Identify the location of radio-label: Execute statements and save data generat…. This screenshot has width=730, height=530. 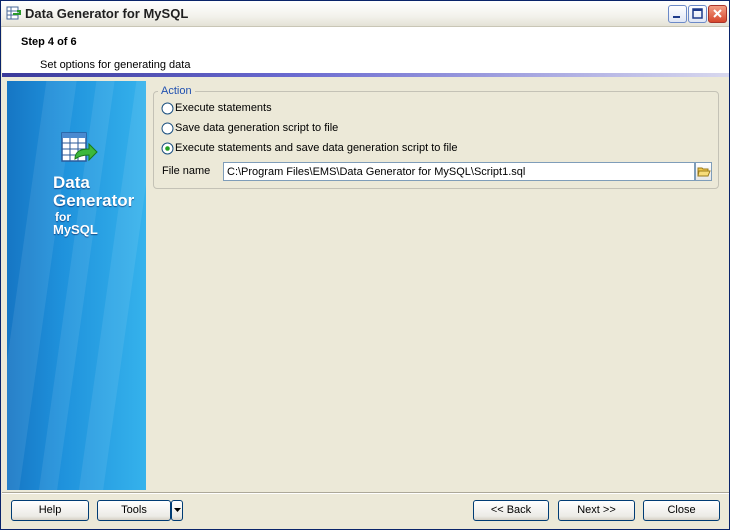
(316, 148).